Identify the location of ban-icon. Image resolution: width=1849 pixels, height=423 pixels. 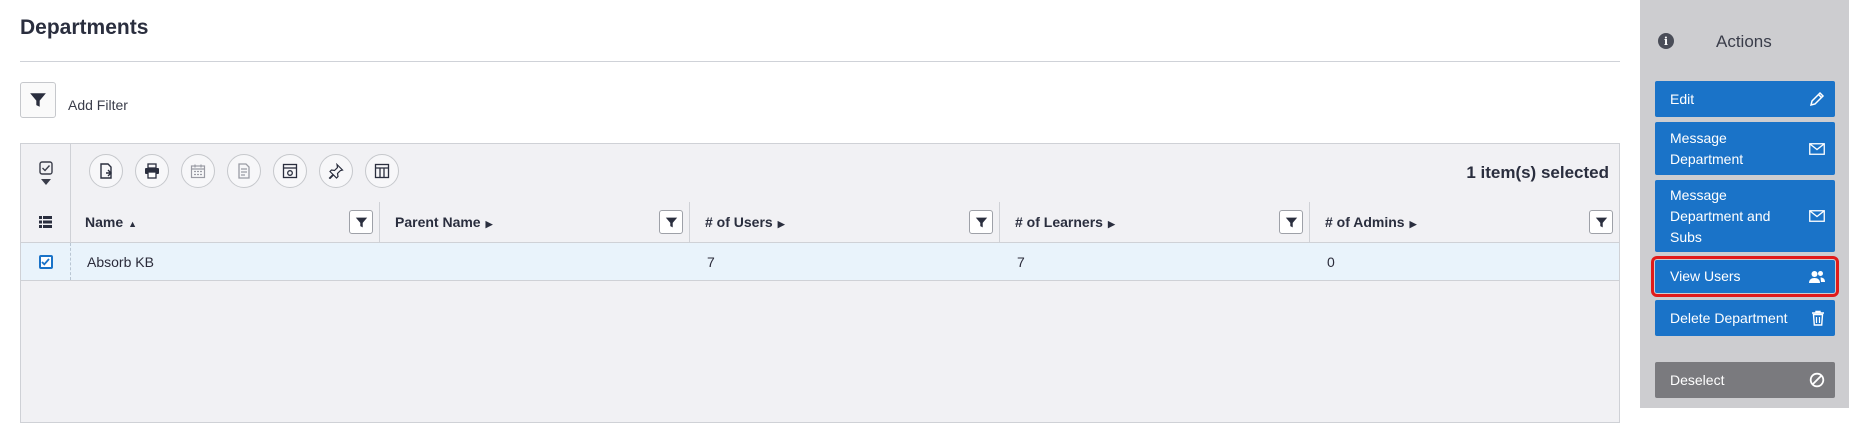
(1817, 380).